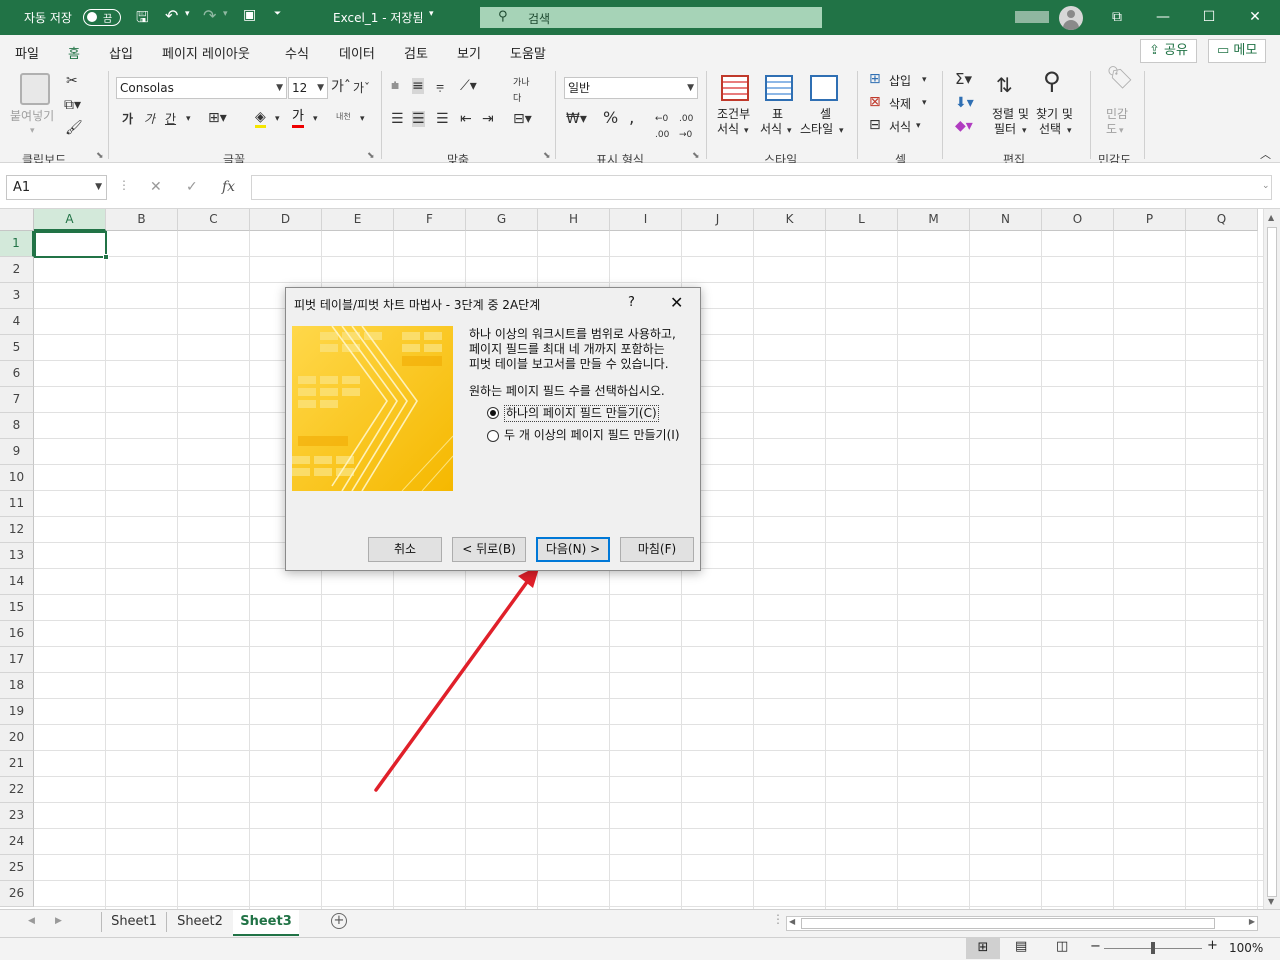 This screenshot has height=960, width=1280. Describe the element at coordinates (357, 52) in the screenshot. I see `tab-data: 데이터` at that location.